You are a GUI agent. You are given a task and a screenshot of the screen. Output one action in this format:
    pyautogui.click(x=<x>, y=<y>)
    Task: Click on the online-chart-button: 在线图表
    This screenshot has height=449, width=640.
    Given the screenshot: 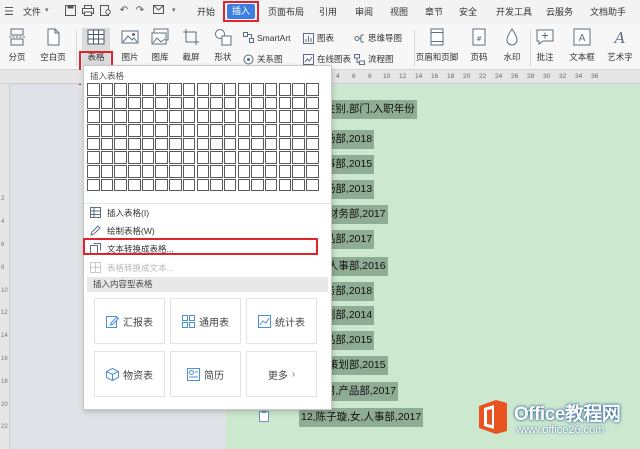 What is the action you would take?
    pyautogui.click(x=327, y=59)
    